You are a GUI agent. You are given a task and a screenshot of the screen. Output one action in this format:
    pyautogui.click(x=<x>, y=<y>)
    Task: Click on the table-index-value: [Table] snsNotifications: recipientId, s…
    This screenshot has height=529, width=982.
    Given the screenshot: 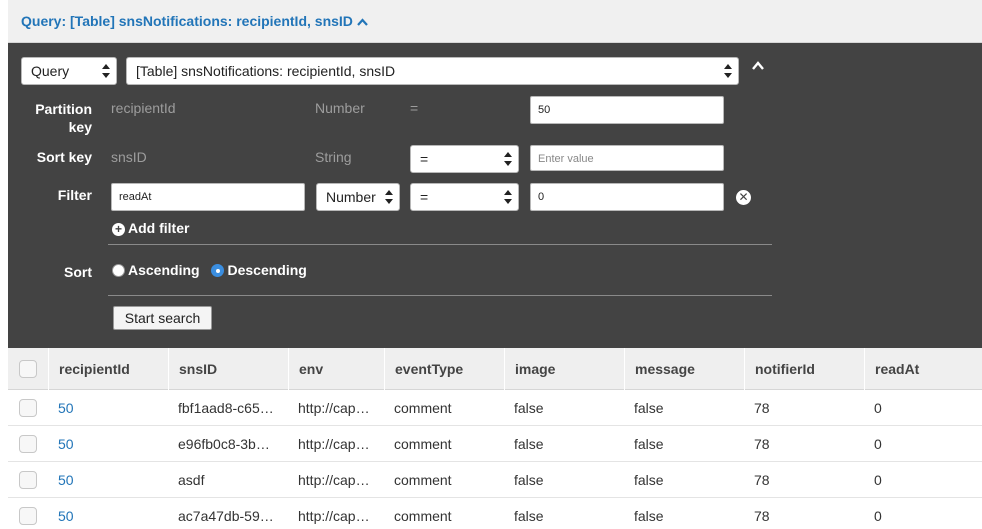 What is the action you would take?
    pyautogui.click(x=266, y=71)
    